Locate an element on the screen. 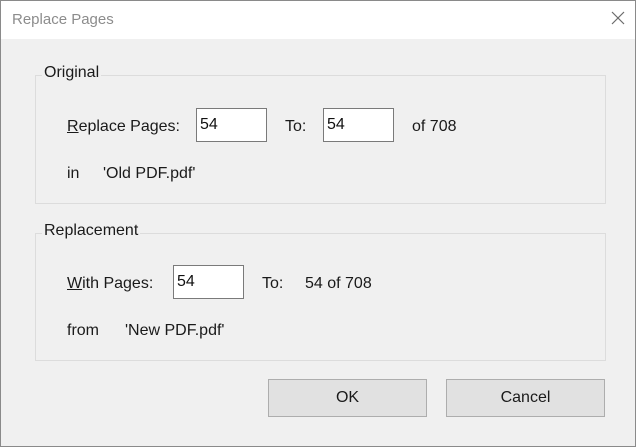 Image resolution: width=636 pixels, height=447 pixels. replacement-group-title: Replacement is located at coordinates (91, 231).